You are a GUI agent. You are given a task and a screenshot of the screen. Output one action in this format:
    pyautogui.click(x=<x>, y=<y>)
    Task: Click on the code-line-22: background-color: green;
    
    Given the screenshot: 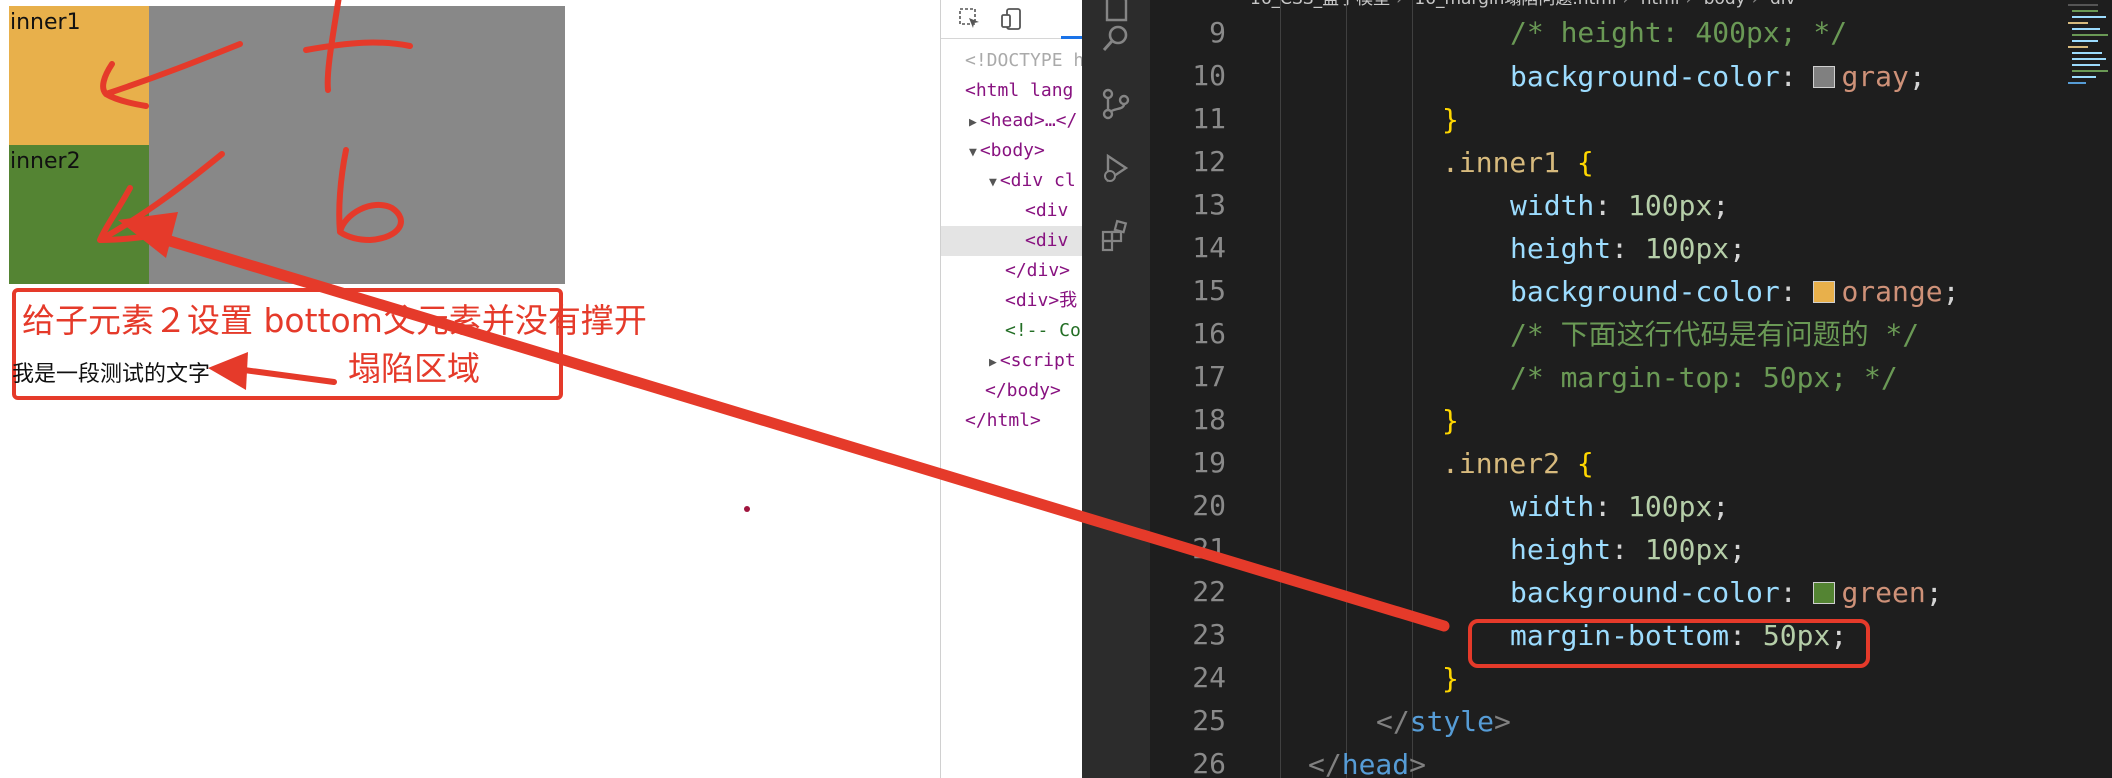 What is the action you would take?
    pyautogui.click(x=1726, y=592)
    